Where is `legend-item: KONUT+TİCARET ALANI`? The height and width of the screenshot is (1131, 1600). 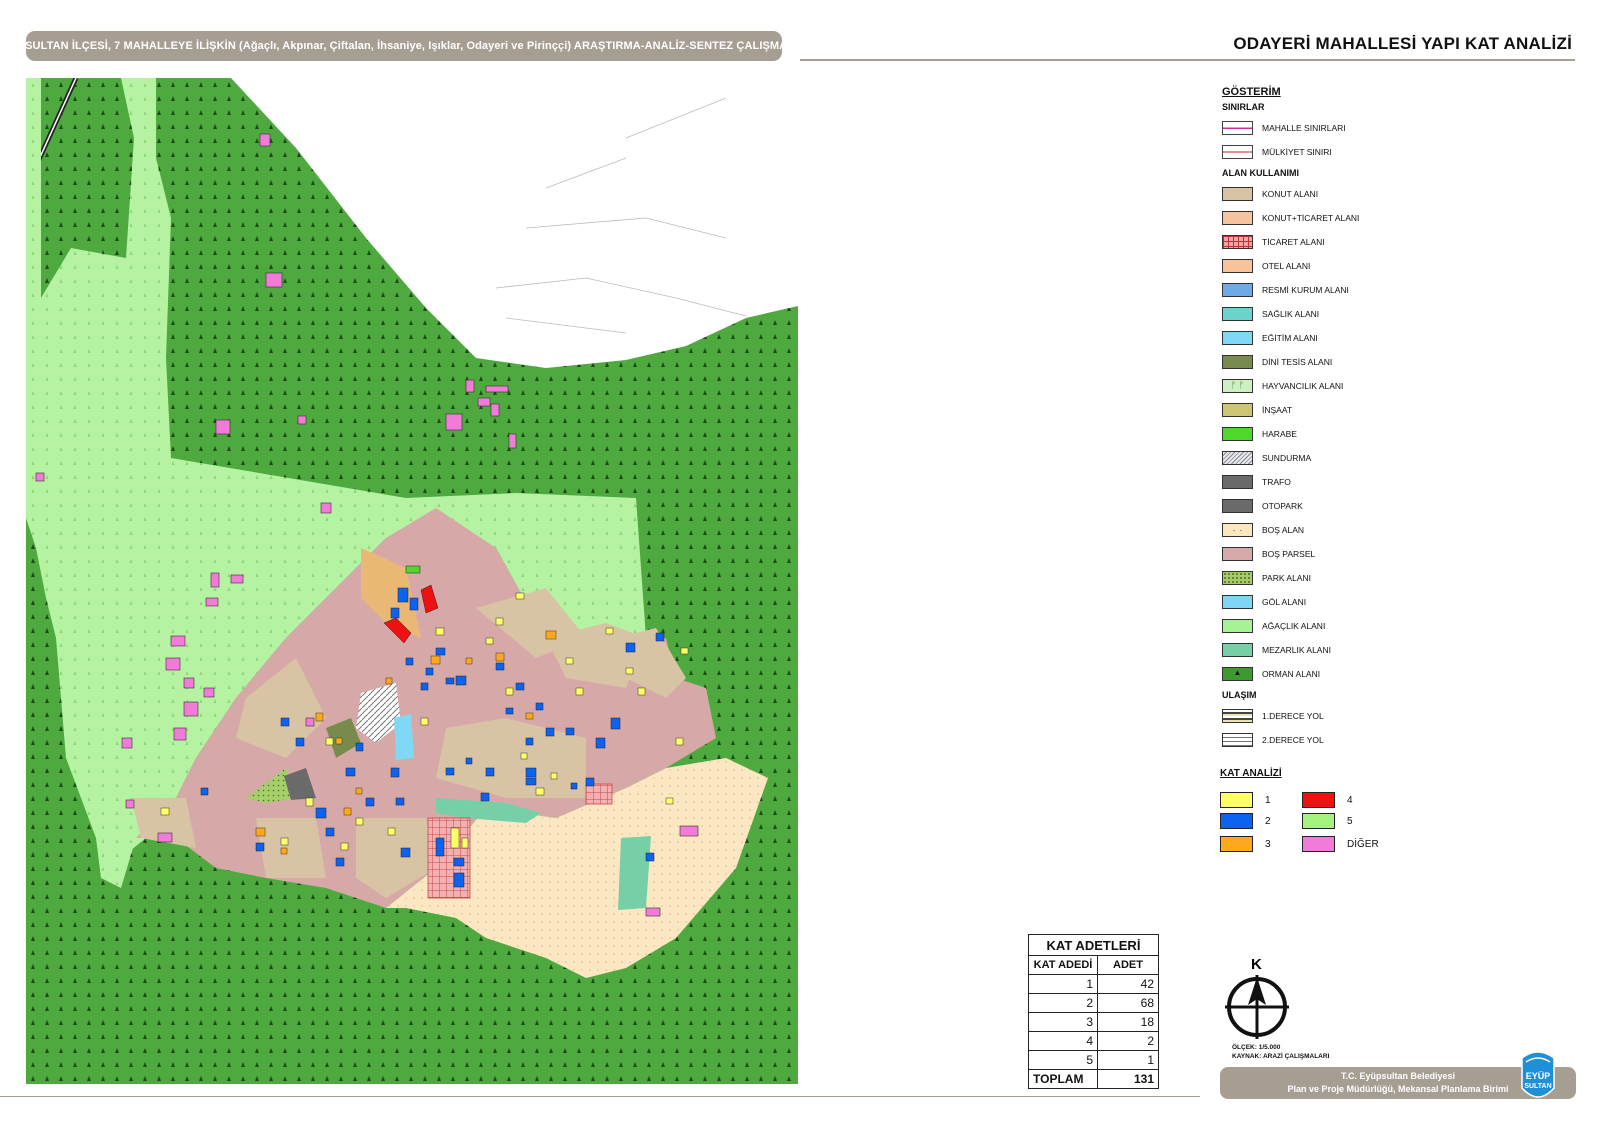 legend-item: KONUT+TİCARET ALANI is located at coordinates (1342, 218).